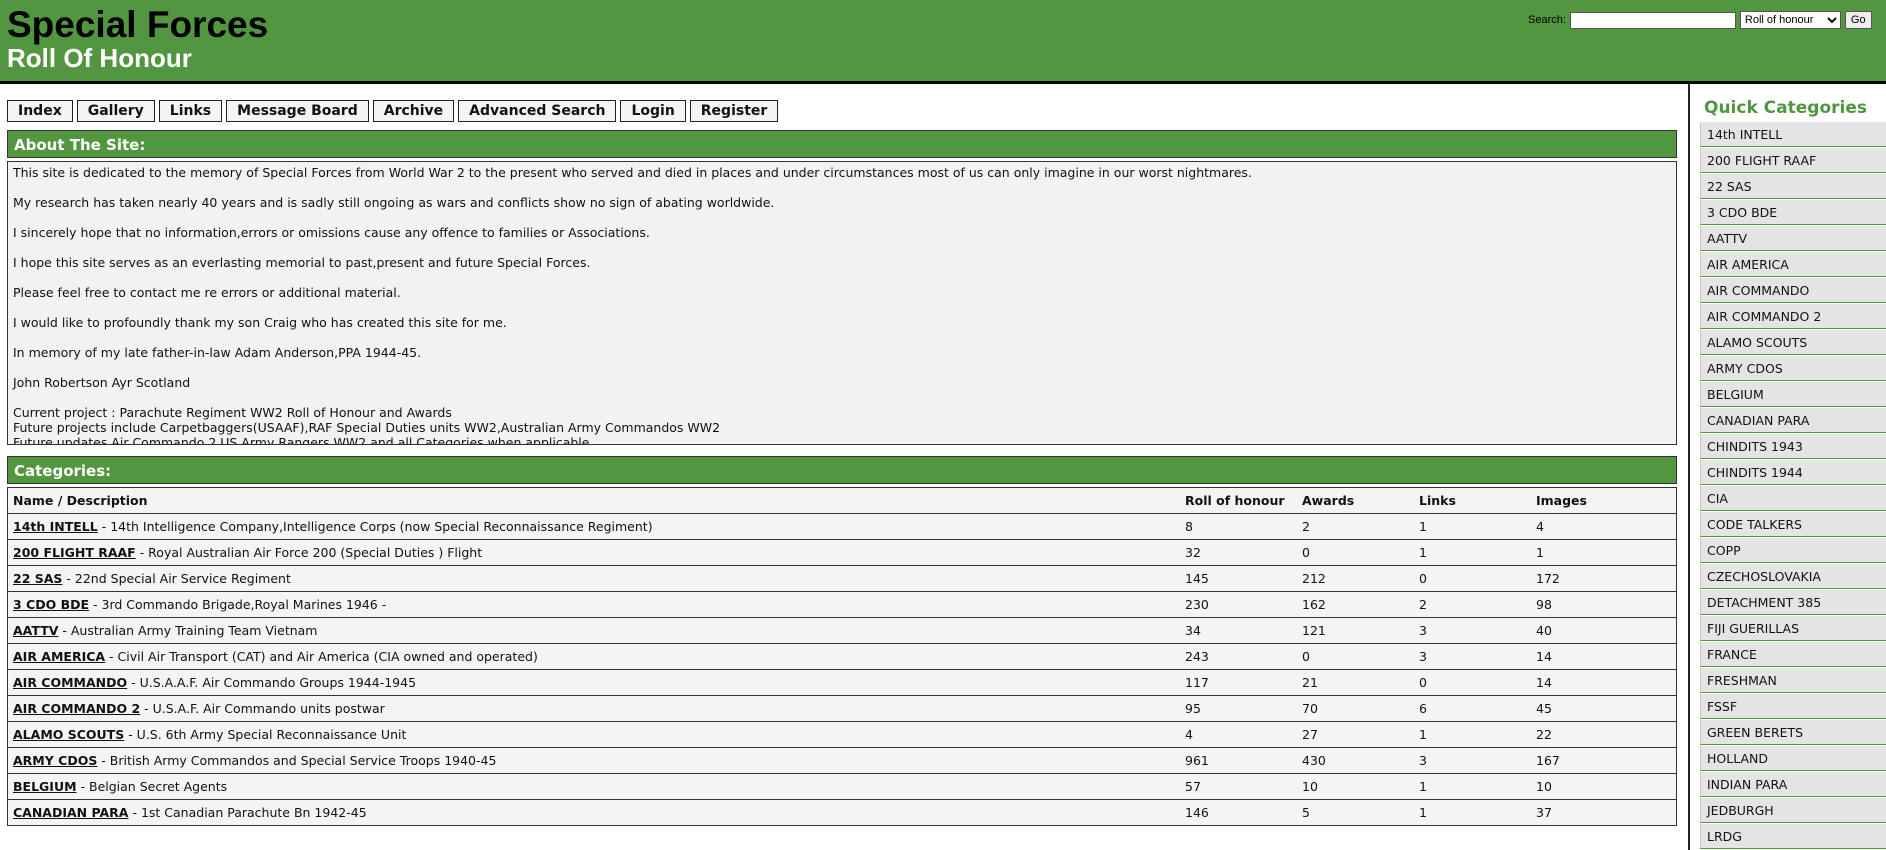  Describe the element at coordinates (1793, 134) in the screenshot. I see `quick-category-item: 14th INTELL` at that location.